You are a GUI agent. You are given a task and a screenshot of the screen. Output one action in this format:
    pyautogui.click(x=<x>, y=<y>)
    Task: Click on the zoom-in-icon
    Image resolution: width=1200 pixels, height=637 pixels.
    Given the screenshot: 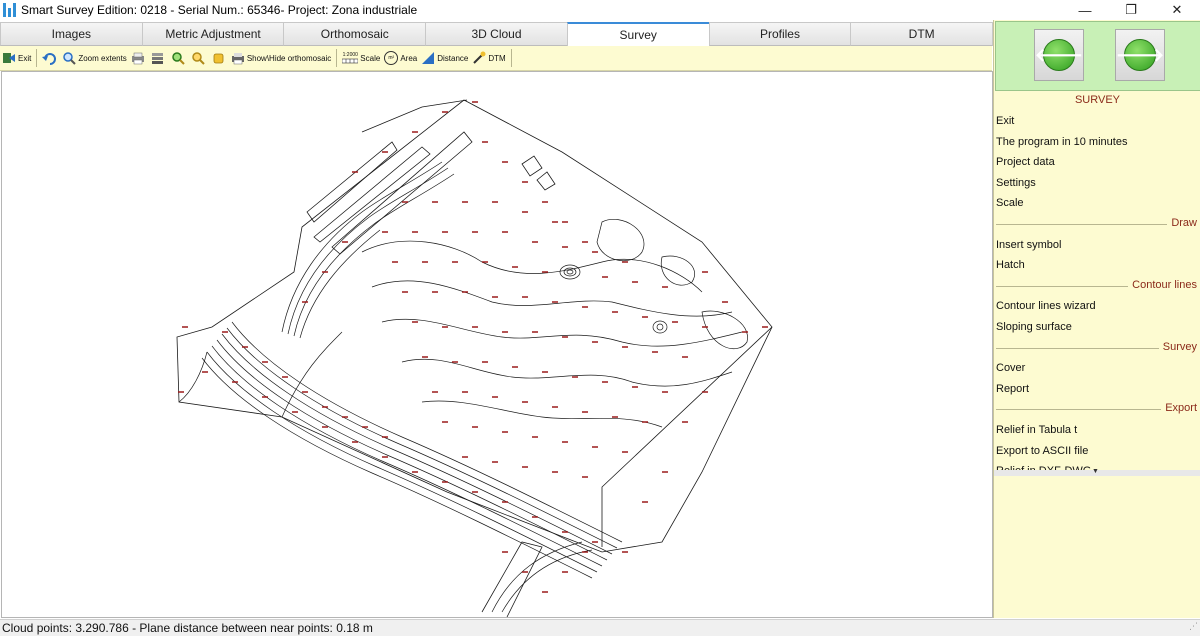 What is the action you would take?
    pyautogui.click(x=178, y=58)
    